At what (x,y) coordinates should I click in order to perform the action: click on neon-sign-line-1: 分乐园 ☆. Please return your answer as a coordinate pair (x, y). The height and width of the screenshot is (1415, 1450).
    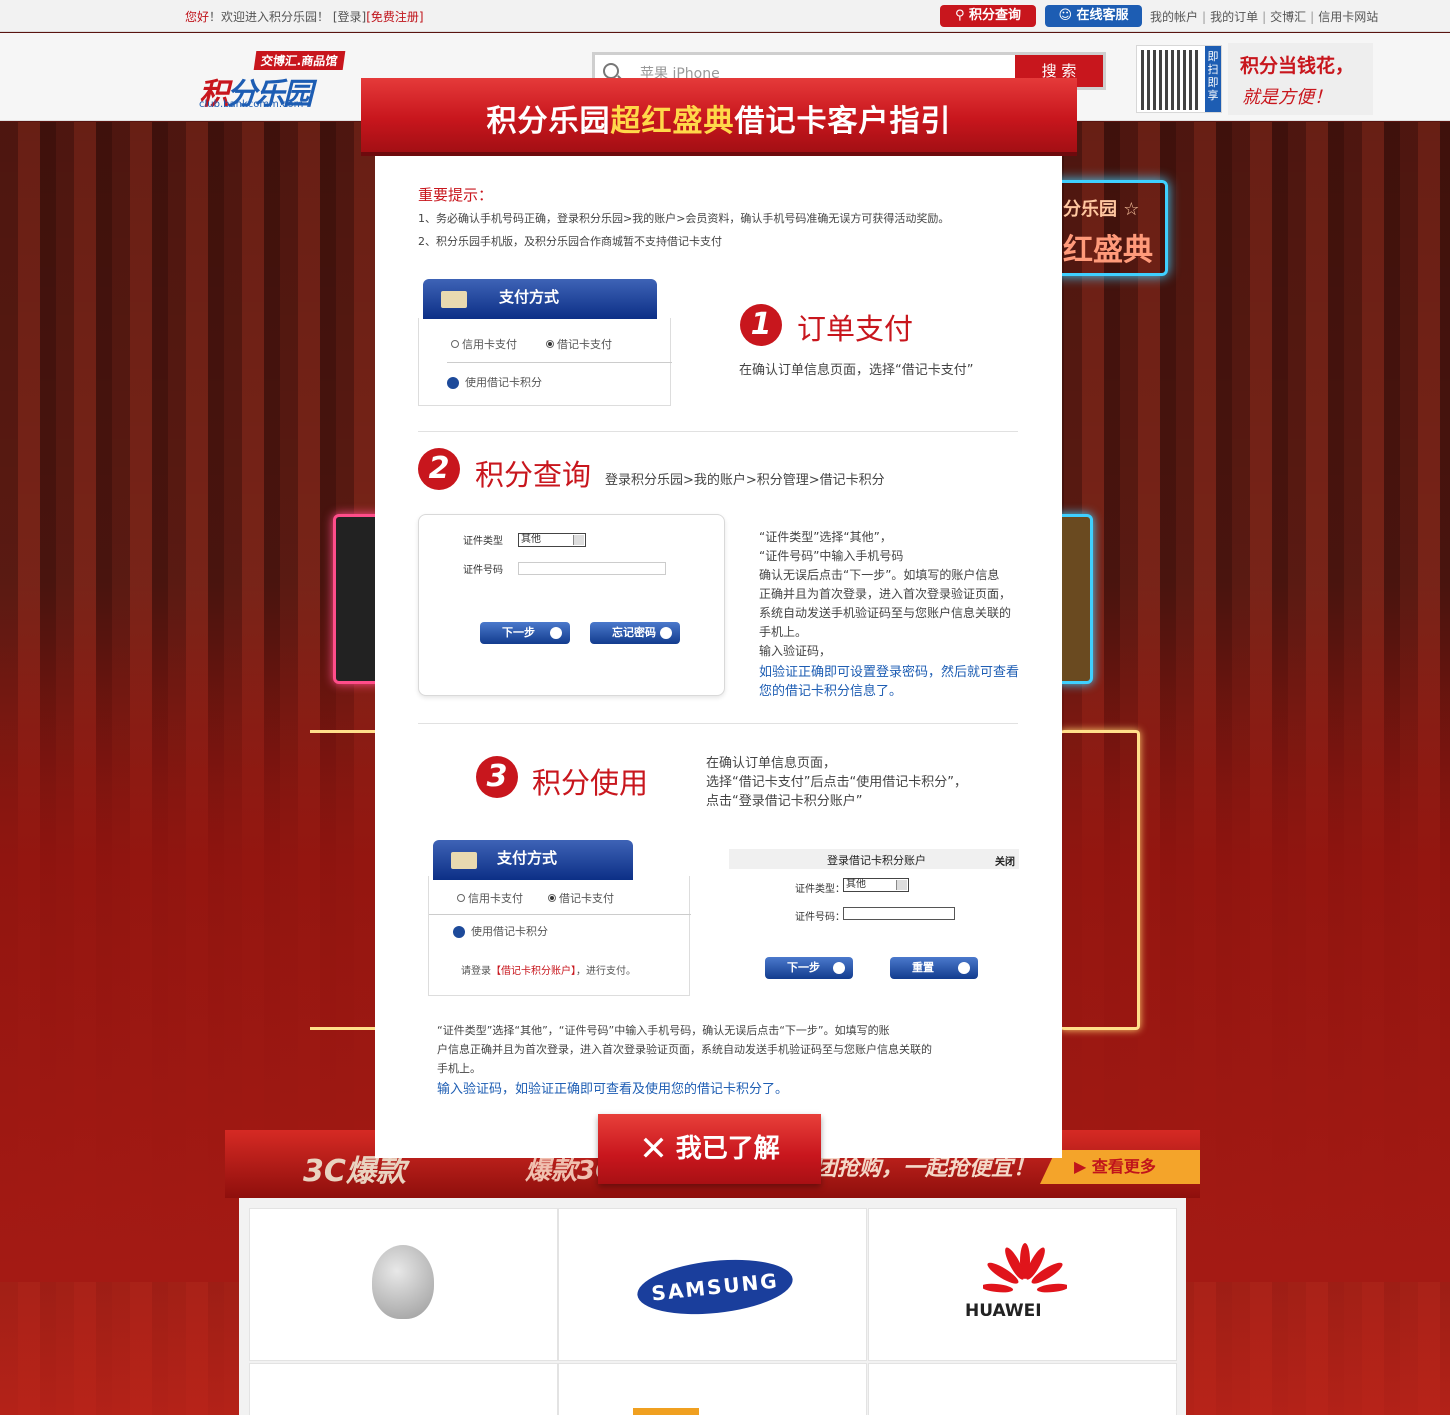
    Looking at the image, I should click on (1101, 209).